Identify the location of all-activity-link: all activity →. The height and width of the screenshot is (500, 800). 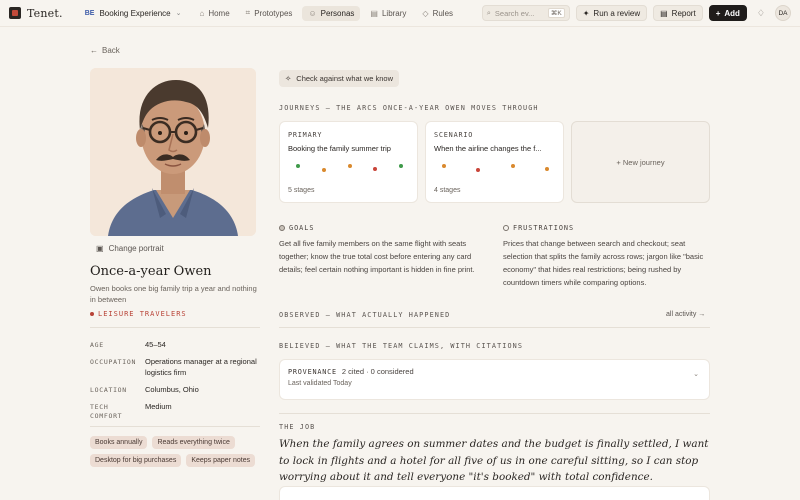
(685, 314).